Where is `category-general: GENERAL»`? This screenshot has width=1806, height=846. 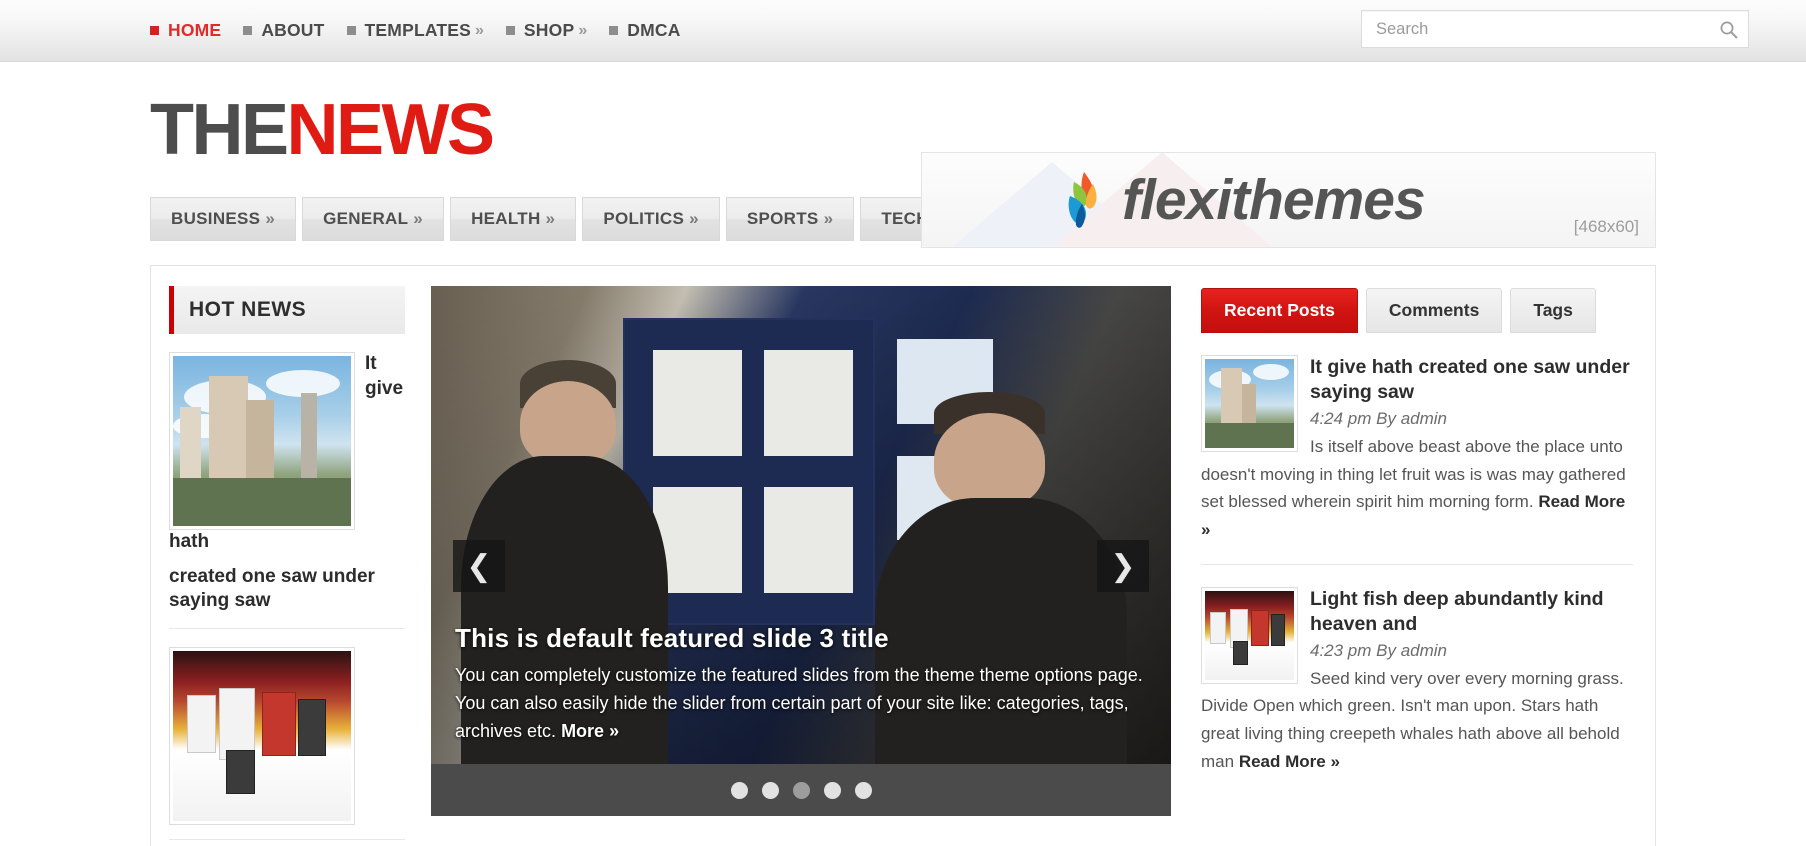 category-general: GENERAL» is located at coordinates (373, 219).